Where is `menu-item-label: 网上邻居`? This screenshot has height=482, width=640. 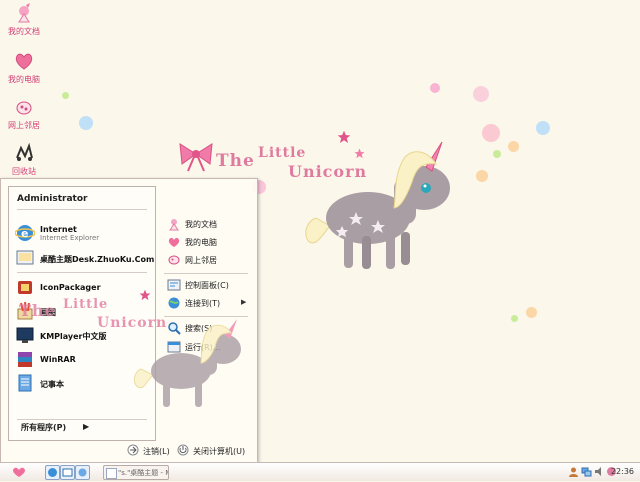
menu-item-label: 网上邻居 is located at coordinates (201, 260).